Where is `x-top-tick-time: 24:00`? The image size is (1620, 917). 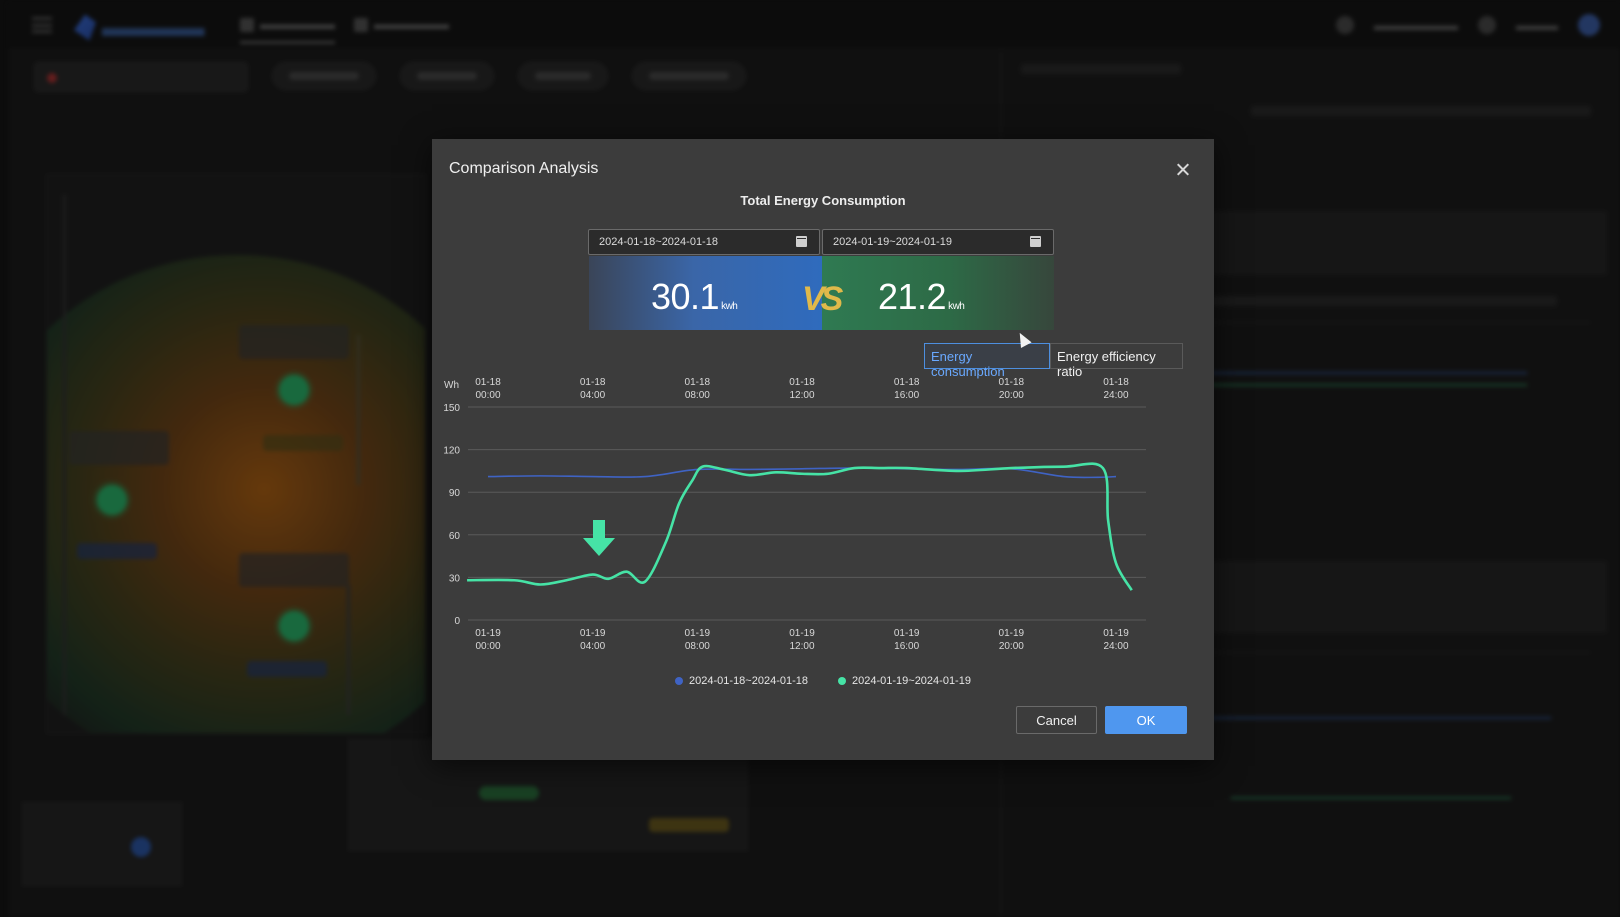
x-top-tick-time: 24:00 is located at coordinates (1115, 395).